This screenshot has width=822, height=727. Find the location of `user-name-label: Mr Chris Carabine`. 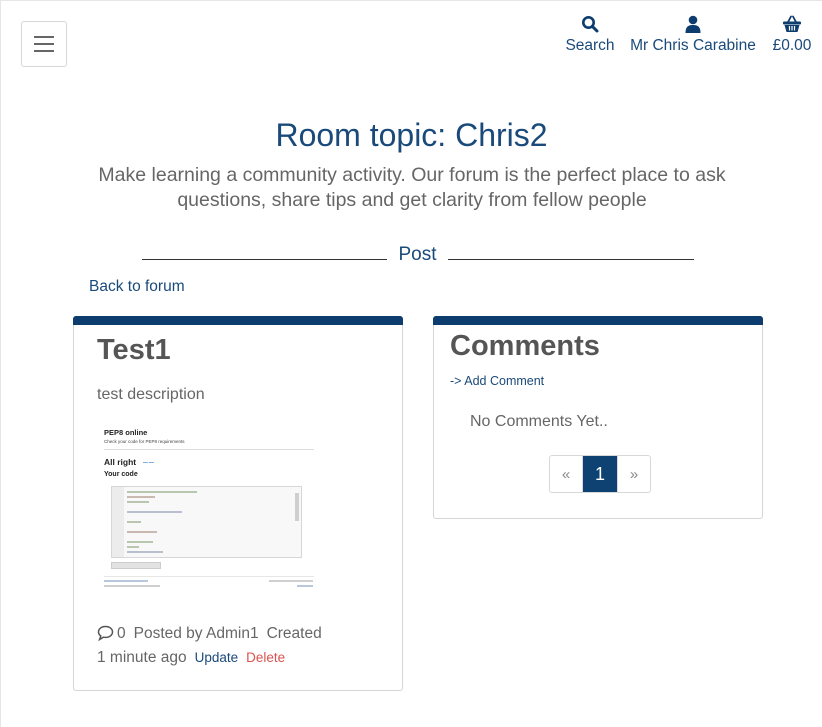

user-name-label: Mr Chris Carabine is located at coordinates (693, 45).